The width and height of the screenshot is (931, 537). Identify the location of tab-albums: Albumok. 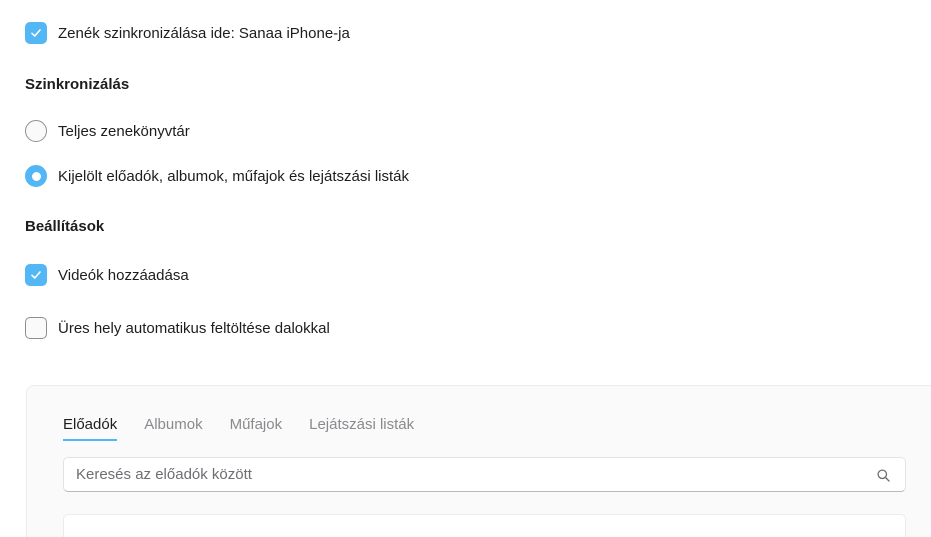
(173, 428).